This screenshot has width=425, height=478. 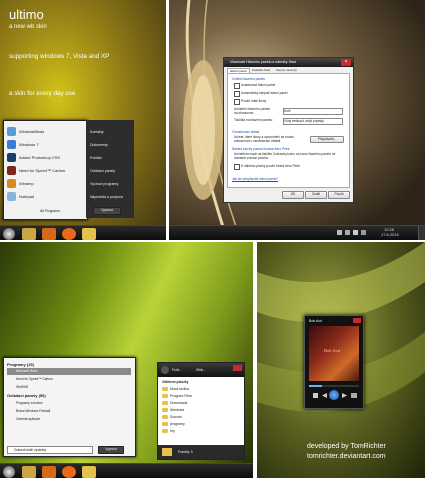 I want to click on clock-date: 17.6.2010, so click(x=390, y=234).